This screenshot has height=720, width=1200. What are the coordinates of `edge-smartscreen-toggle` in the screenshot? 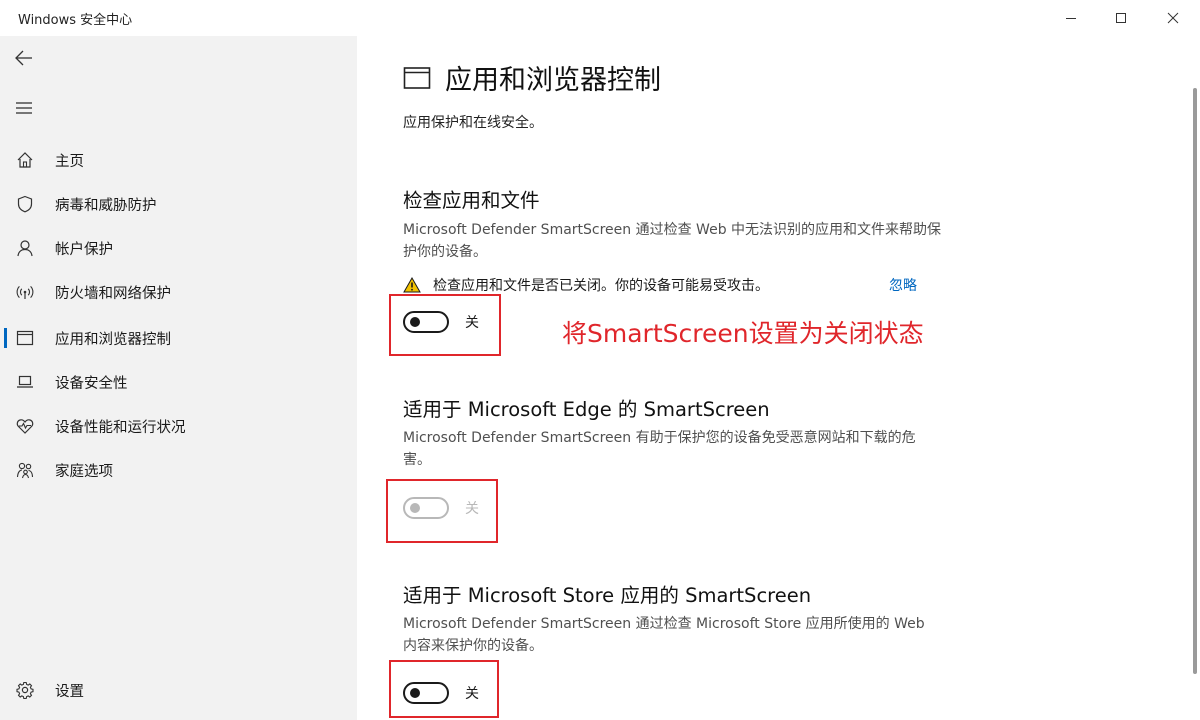 It's located at (426, 508).